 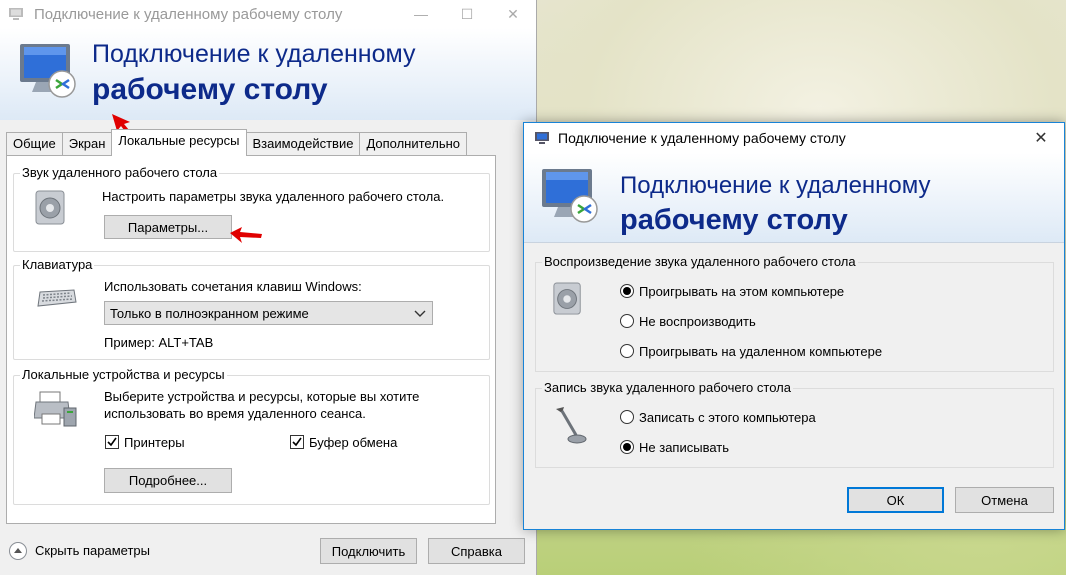 I want to click on maximize-button: ☐, so click(x=467, y=14).